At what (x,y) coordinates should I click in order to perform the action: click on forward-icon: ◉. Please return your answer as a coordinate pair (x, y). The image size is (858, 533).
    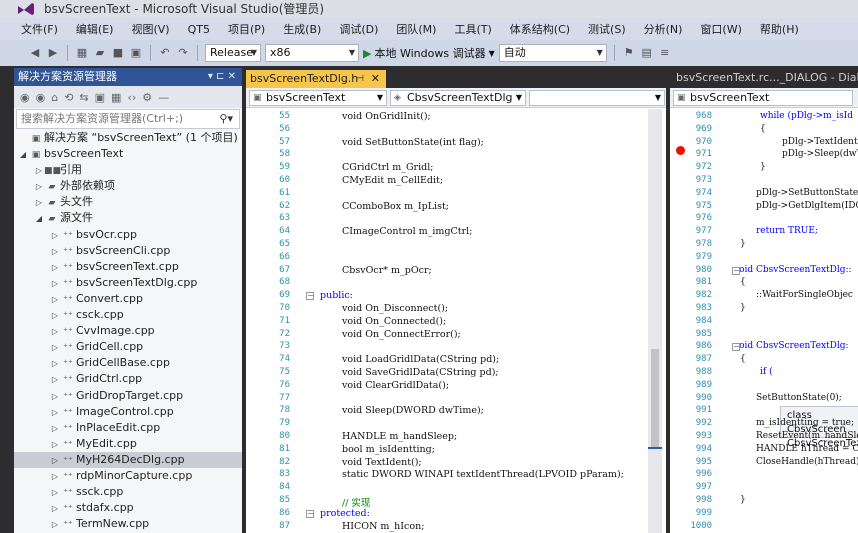
    Looking at the image, I should click on (41, 97).